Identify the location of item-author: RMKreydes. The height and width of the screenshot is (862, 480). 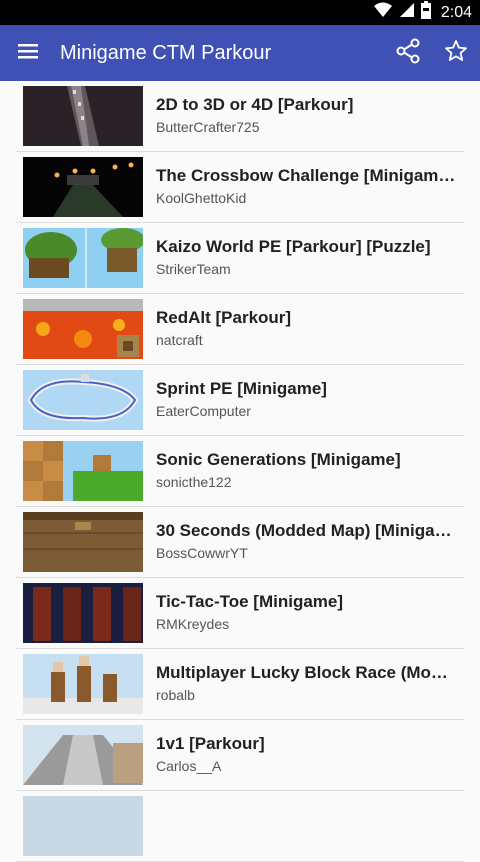
(193, 624).